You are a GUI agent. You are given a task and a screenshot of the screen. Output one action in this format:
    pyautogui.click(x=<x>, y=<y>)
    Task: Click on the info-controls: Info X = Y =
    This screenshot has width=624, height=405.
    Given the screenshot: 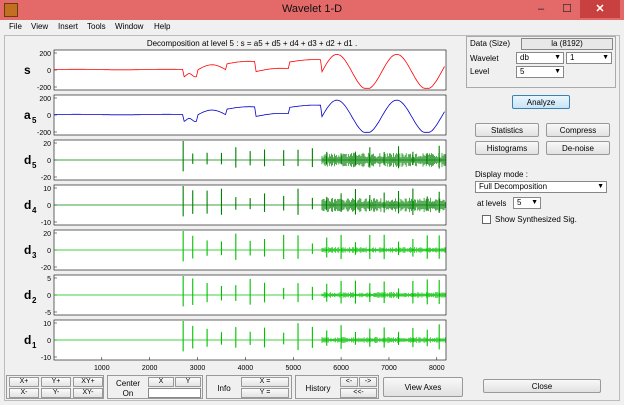 What is the action you would take?
    pyautogui.click(x=249, y=387)
    